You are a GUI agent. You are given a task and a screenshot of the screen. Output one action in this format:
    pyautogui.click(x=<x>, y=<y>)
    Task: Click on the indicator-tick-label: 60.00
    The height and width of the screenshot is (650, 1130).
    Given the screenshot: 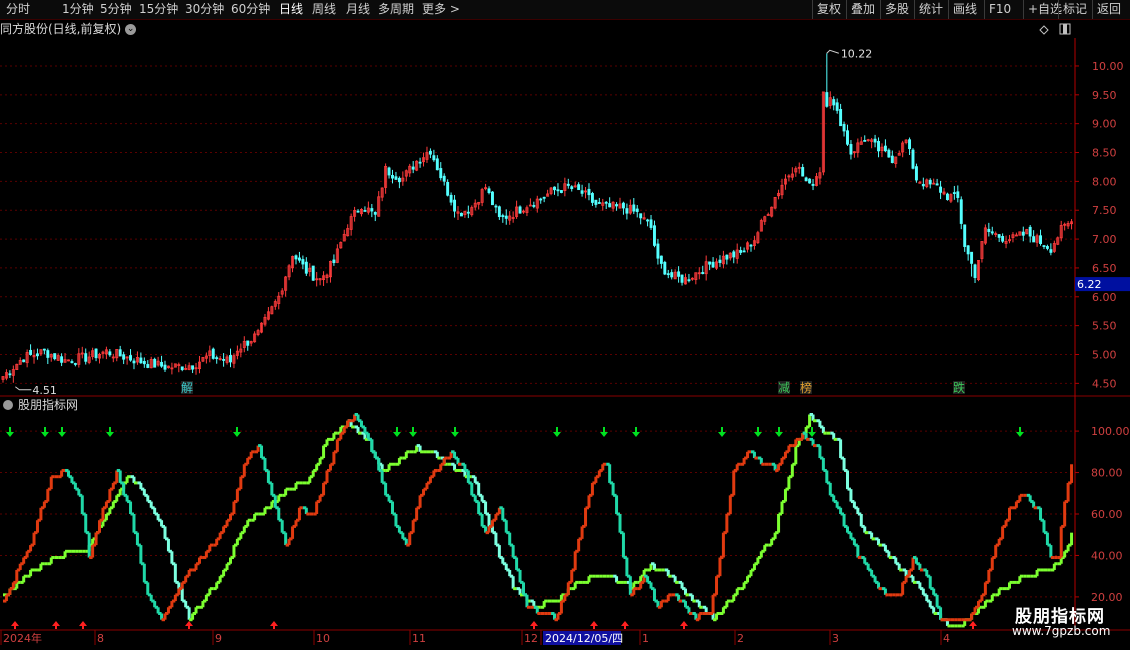 What is the action you would take?
    pyautogui.click(x=1107, y=514)
    